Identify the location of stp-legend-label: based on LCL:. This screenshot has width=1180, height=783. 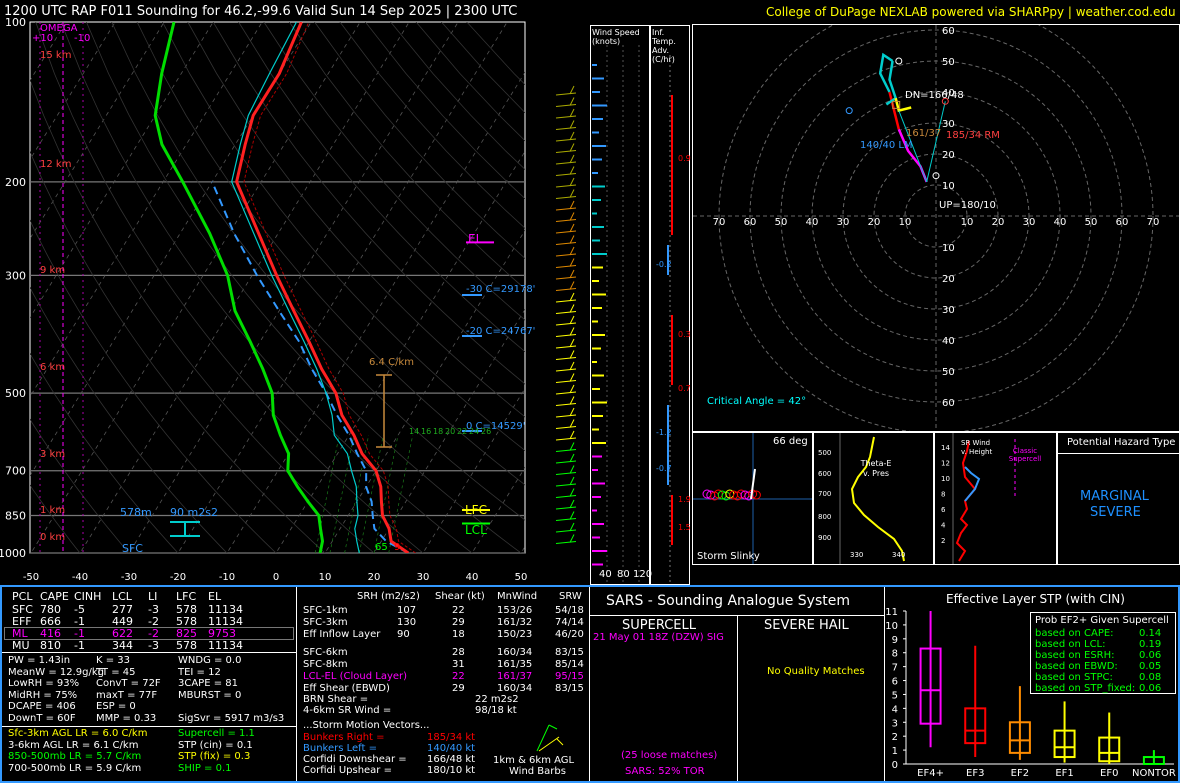
(1070, 644).